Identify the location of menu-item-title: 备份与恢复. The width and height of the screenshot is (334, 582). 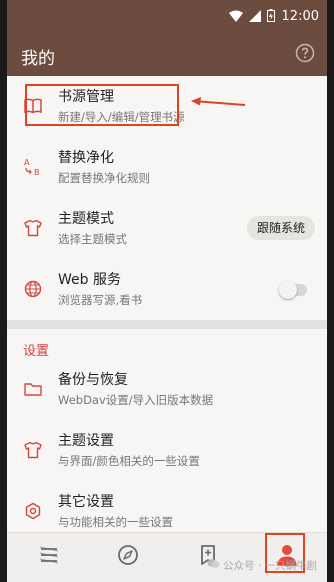
(93, 380).